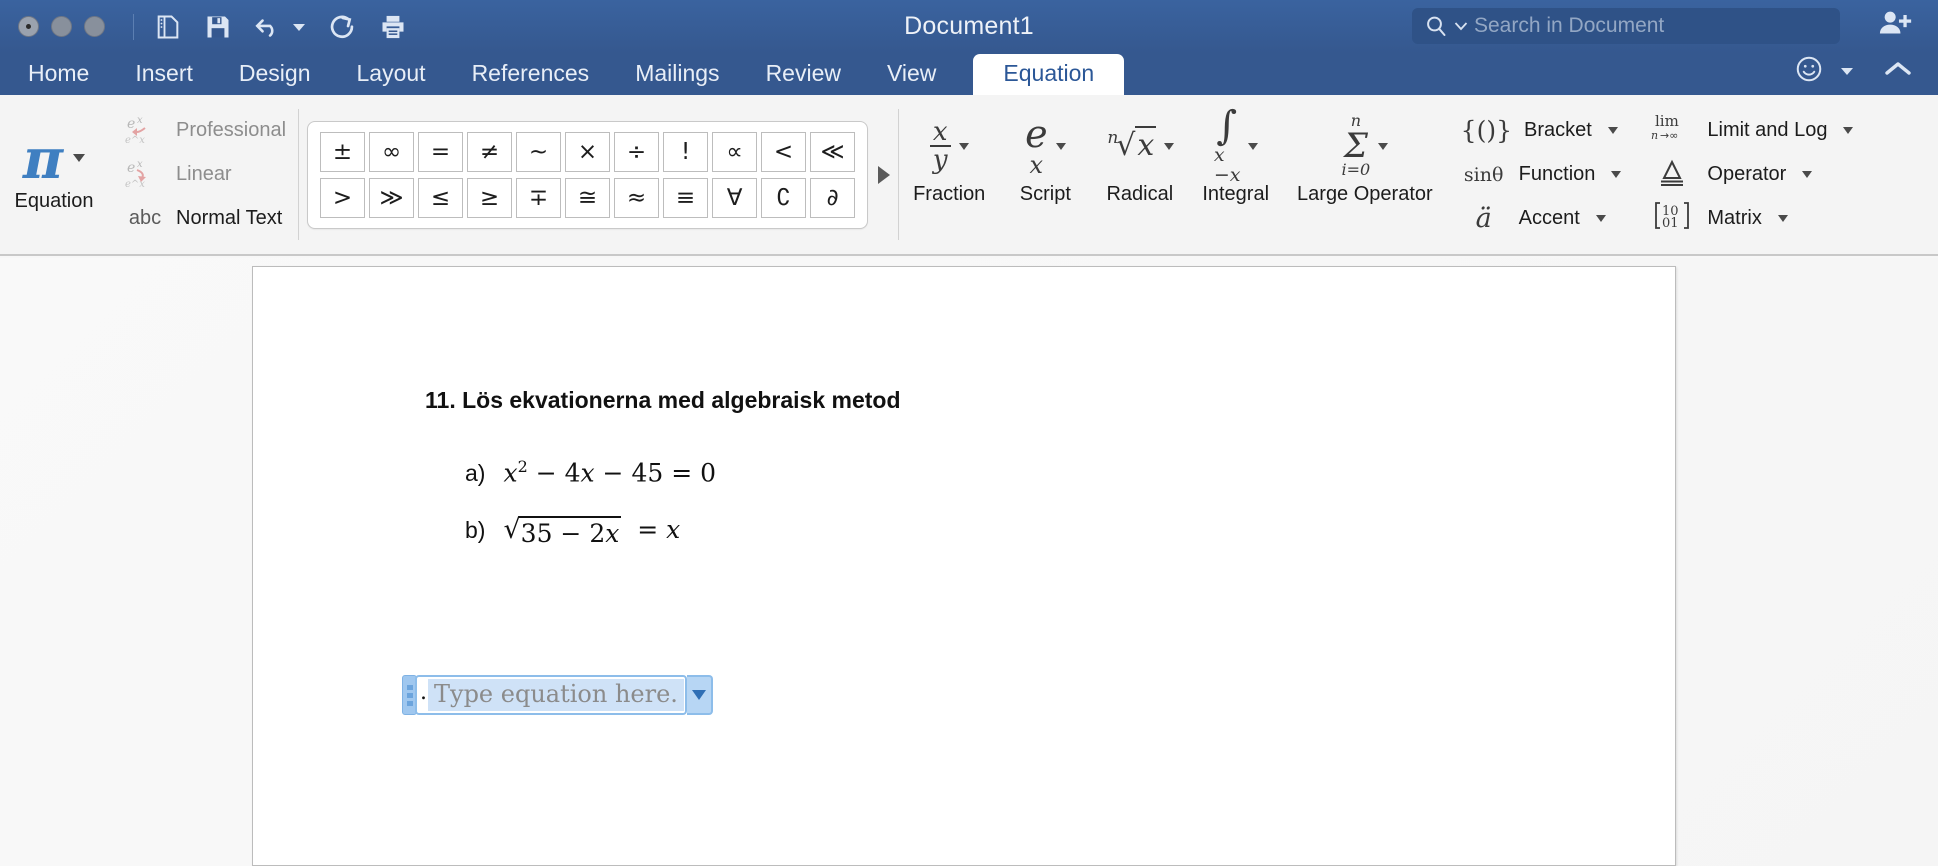  I want to click on symbol-infinity: ∞, so click(392, 151).